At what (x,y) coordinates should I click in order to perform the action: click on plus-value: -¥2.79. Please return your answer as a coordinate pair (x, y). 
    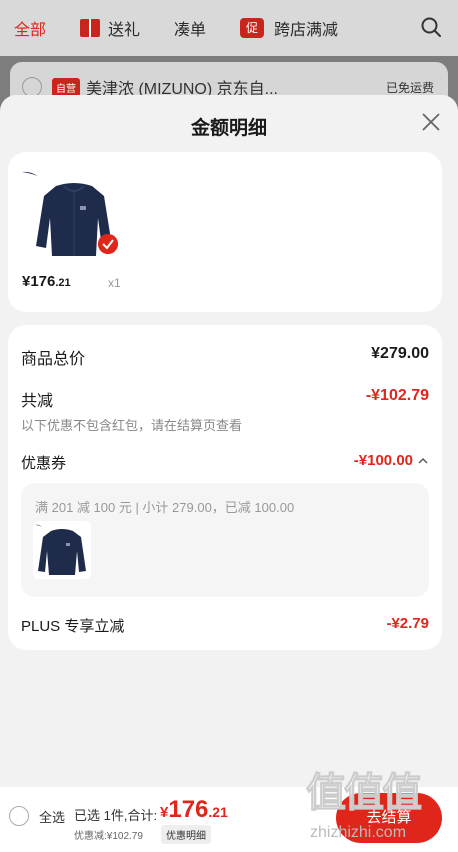
    Looking at the image, I should click on (407, 623).